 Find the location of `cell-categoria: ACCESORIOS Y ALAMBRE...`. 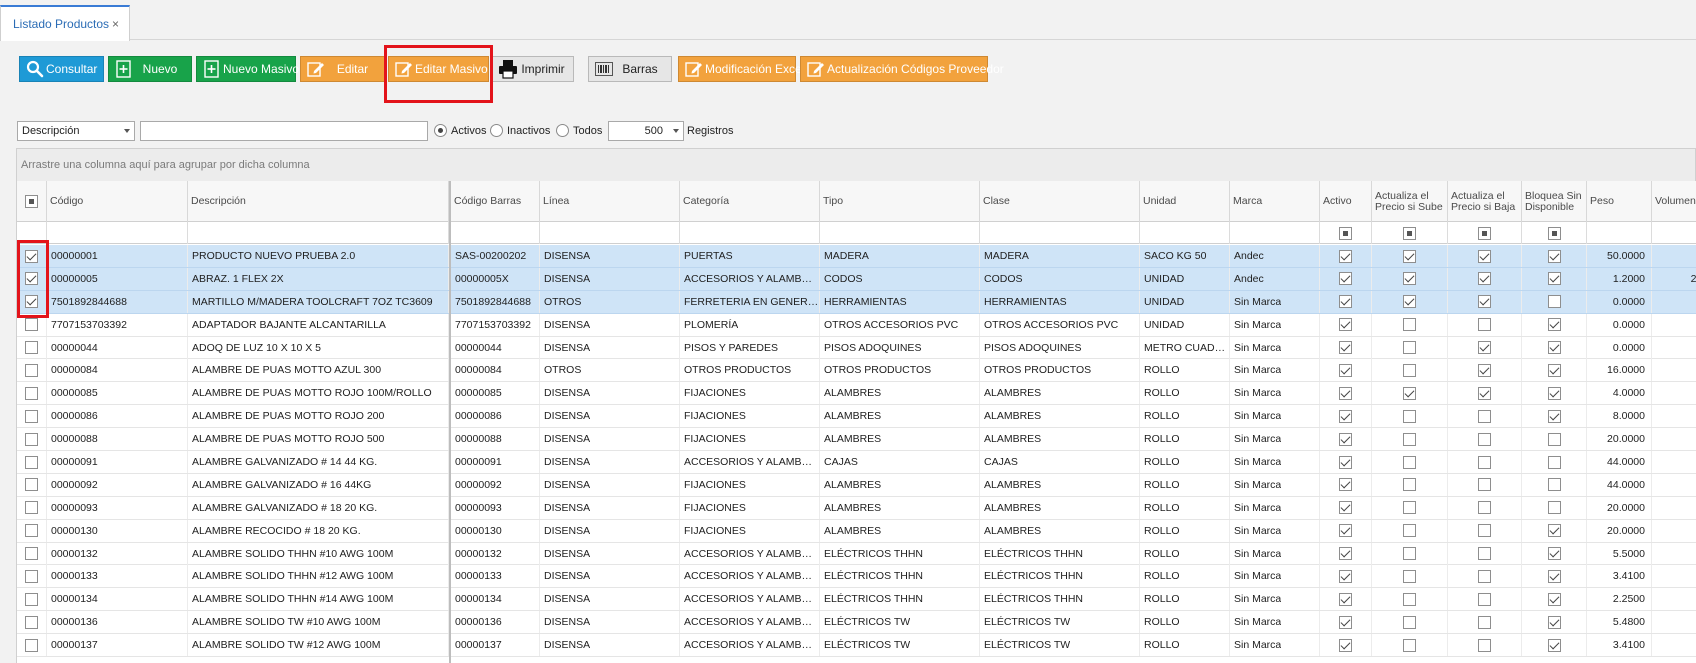

cell-categoria: ACCESORIOS Y ALAMBRE... is located at coordinates (750, 622).